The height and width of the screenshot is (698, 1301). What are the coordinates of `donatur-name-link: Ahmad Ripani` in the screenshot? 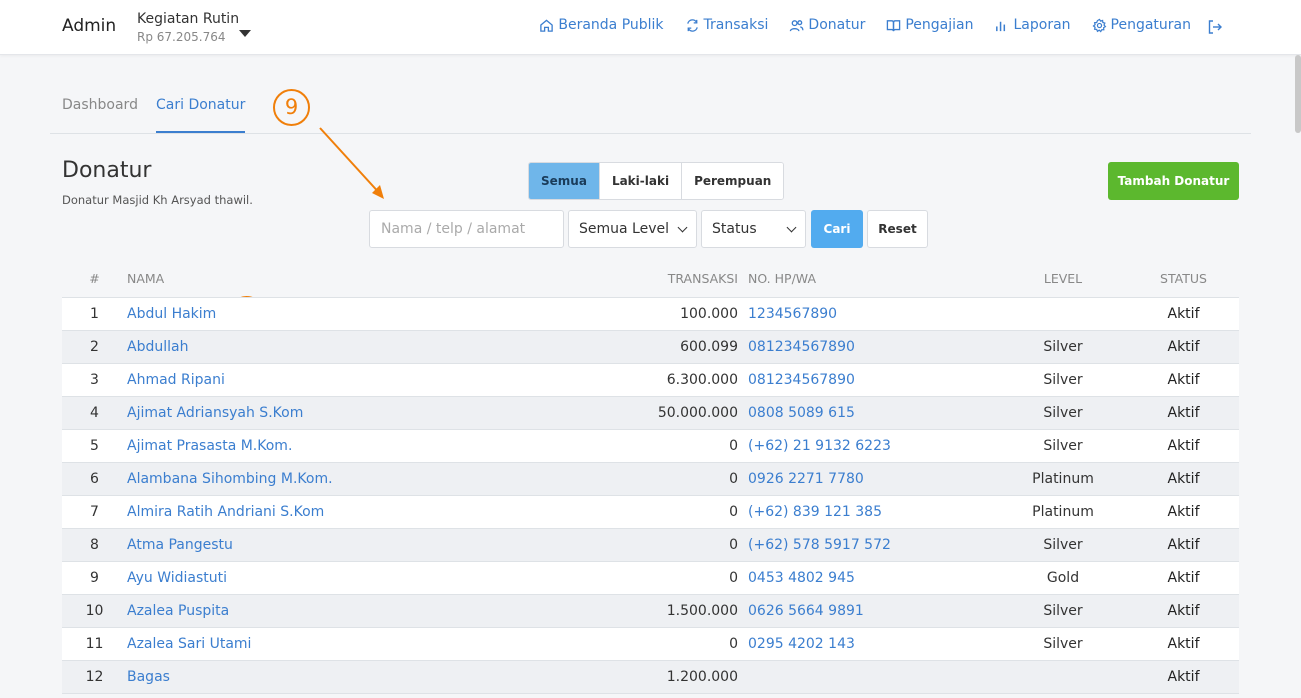 It's located at (176, 380).